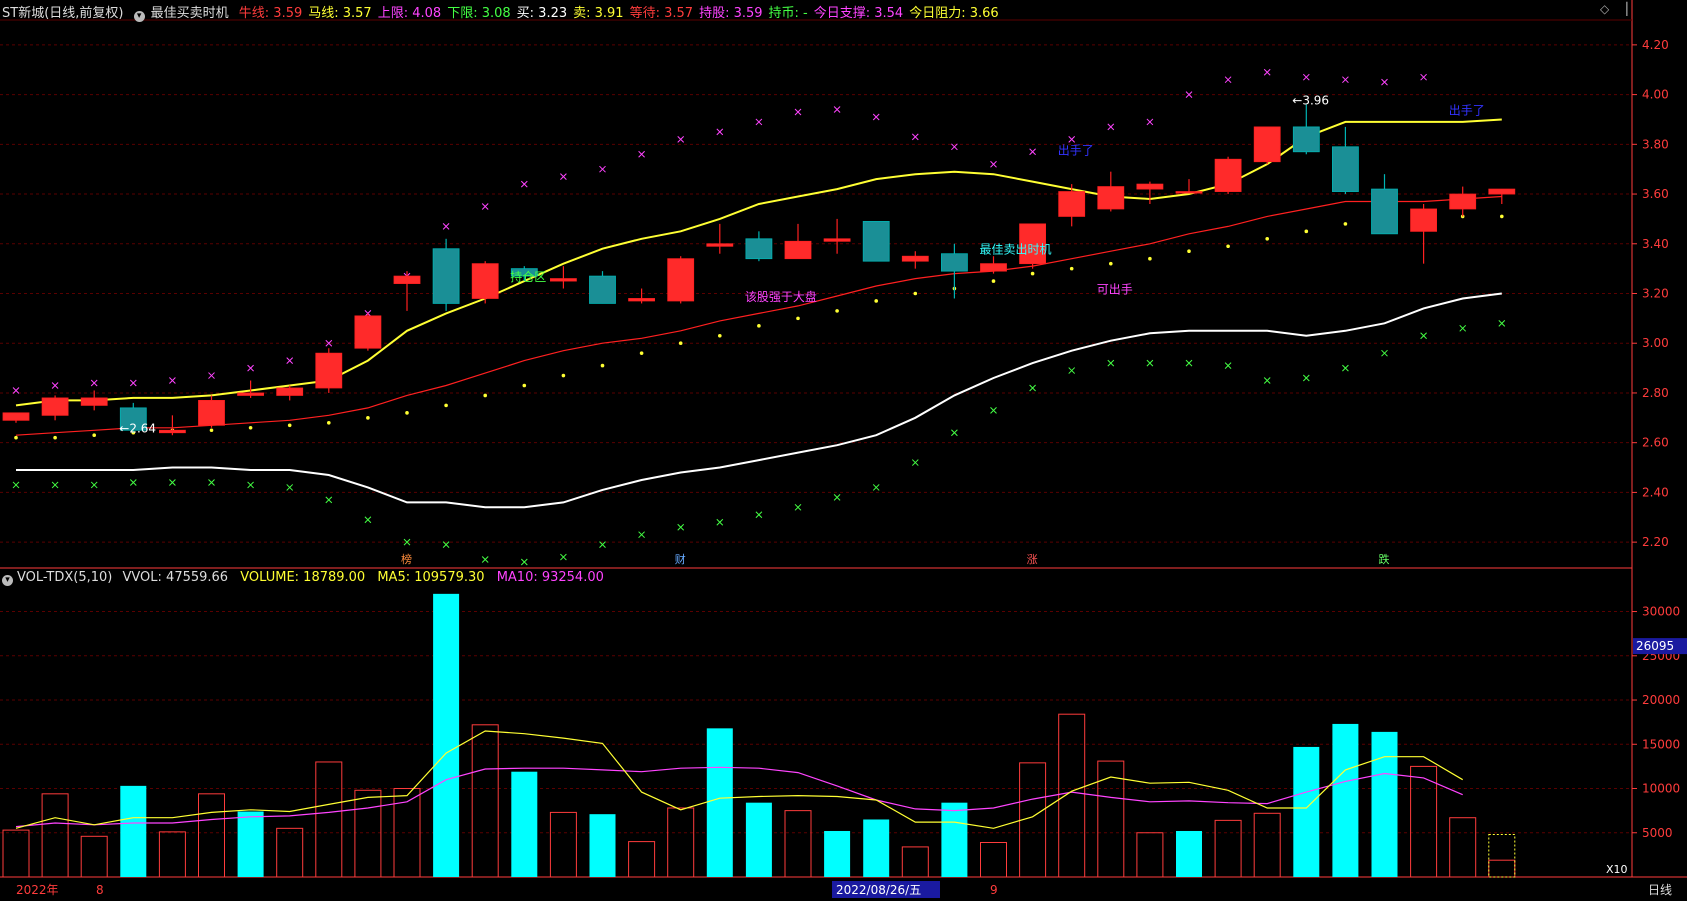  Describe the element at coordinates (1655, 343) in the screenshot. I see `price-tick-label: 3.00` at that location.